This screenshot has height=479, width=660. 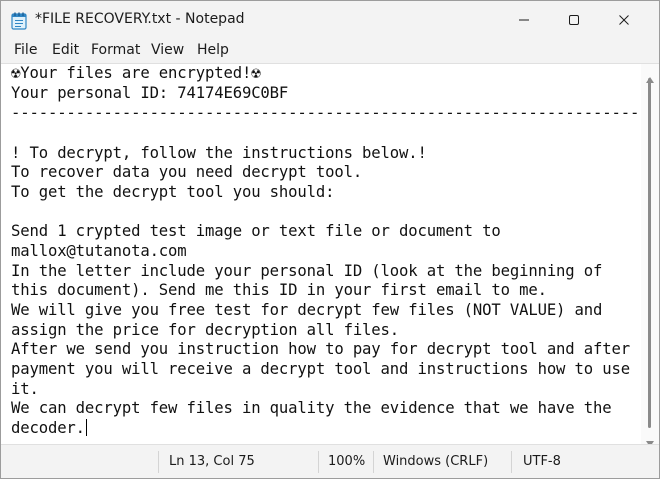 I want to click on maximize-button, so click(x=574, y=20).